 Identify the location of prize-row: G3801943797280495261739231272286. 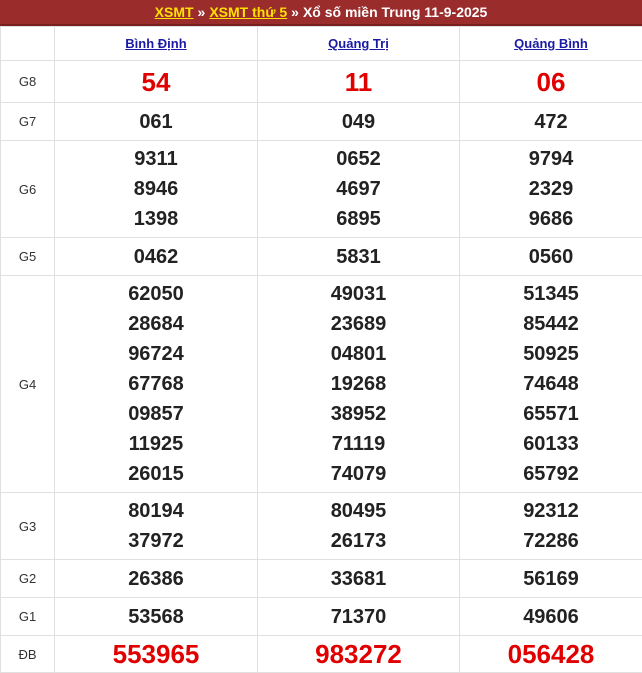
(321, 526).